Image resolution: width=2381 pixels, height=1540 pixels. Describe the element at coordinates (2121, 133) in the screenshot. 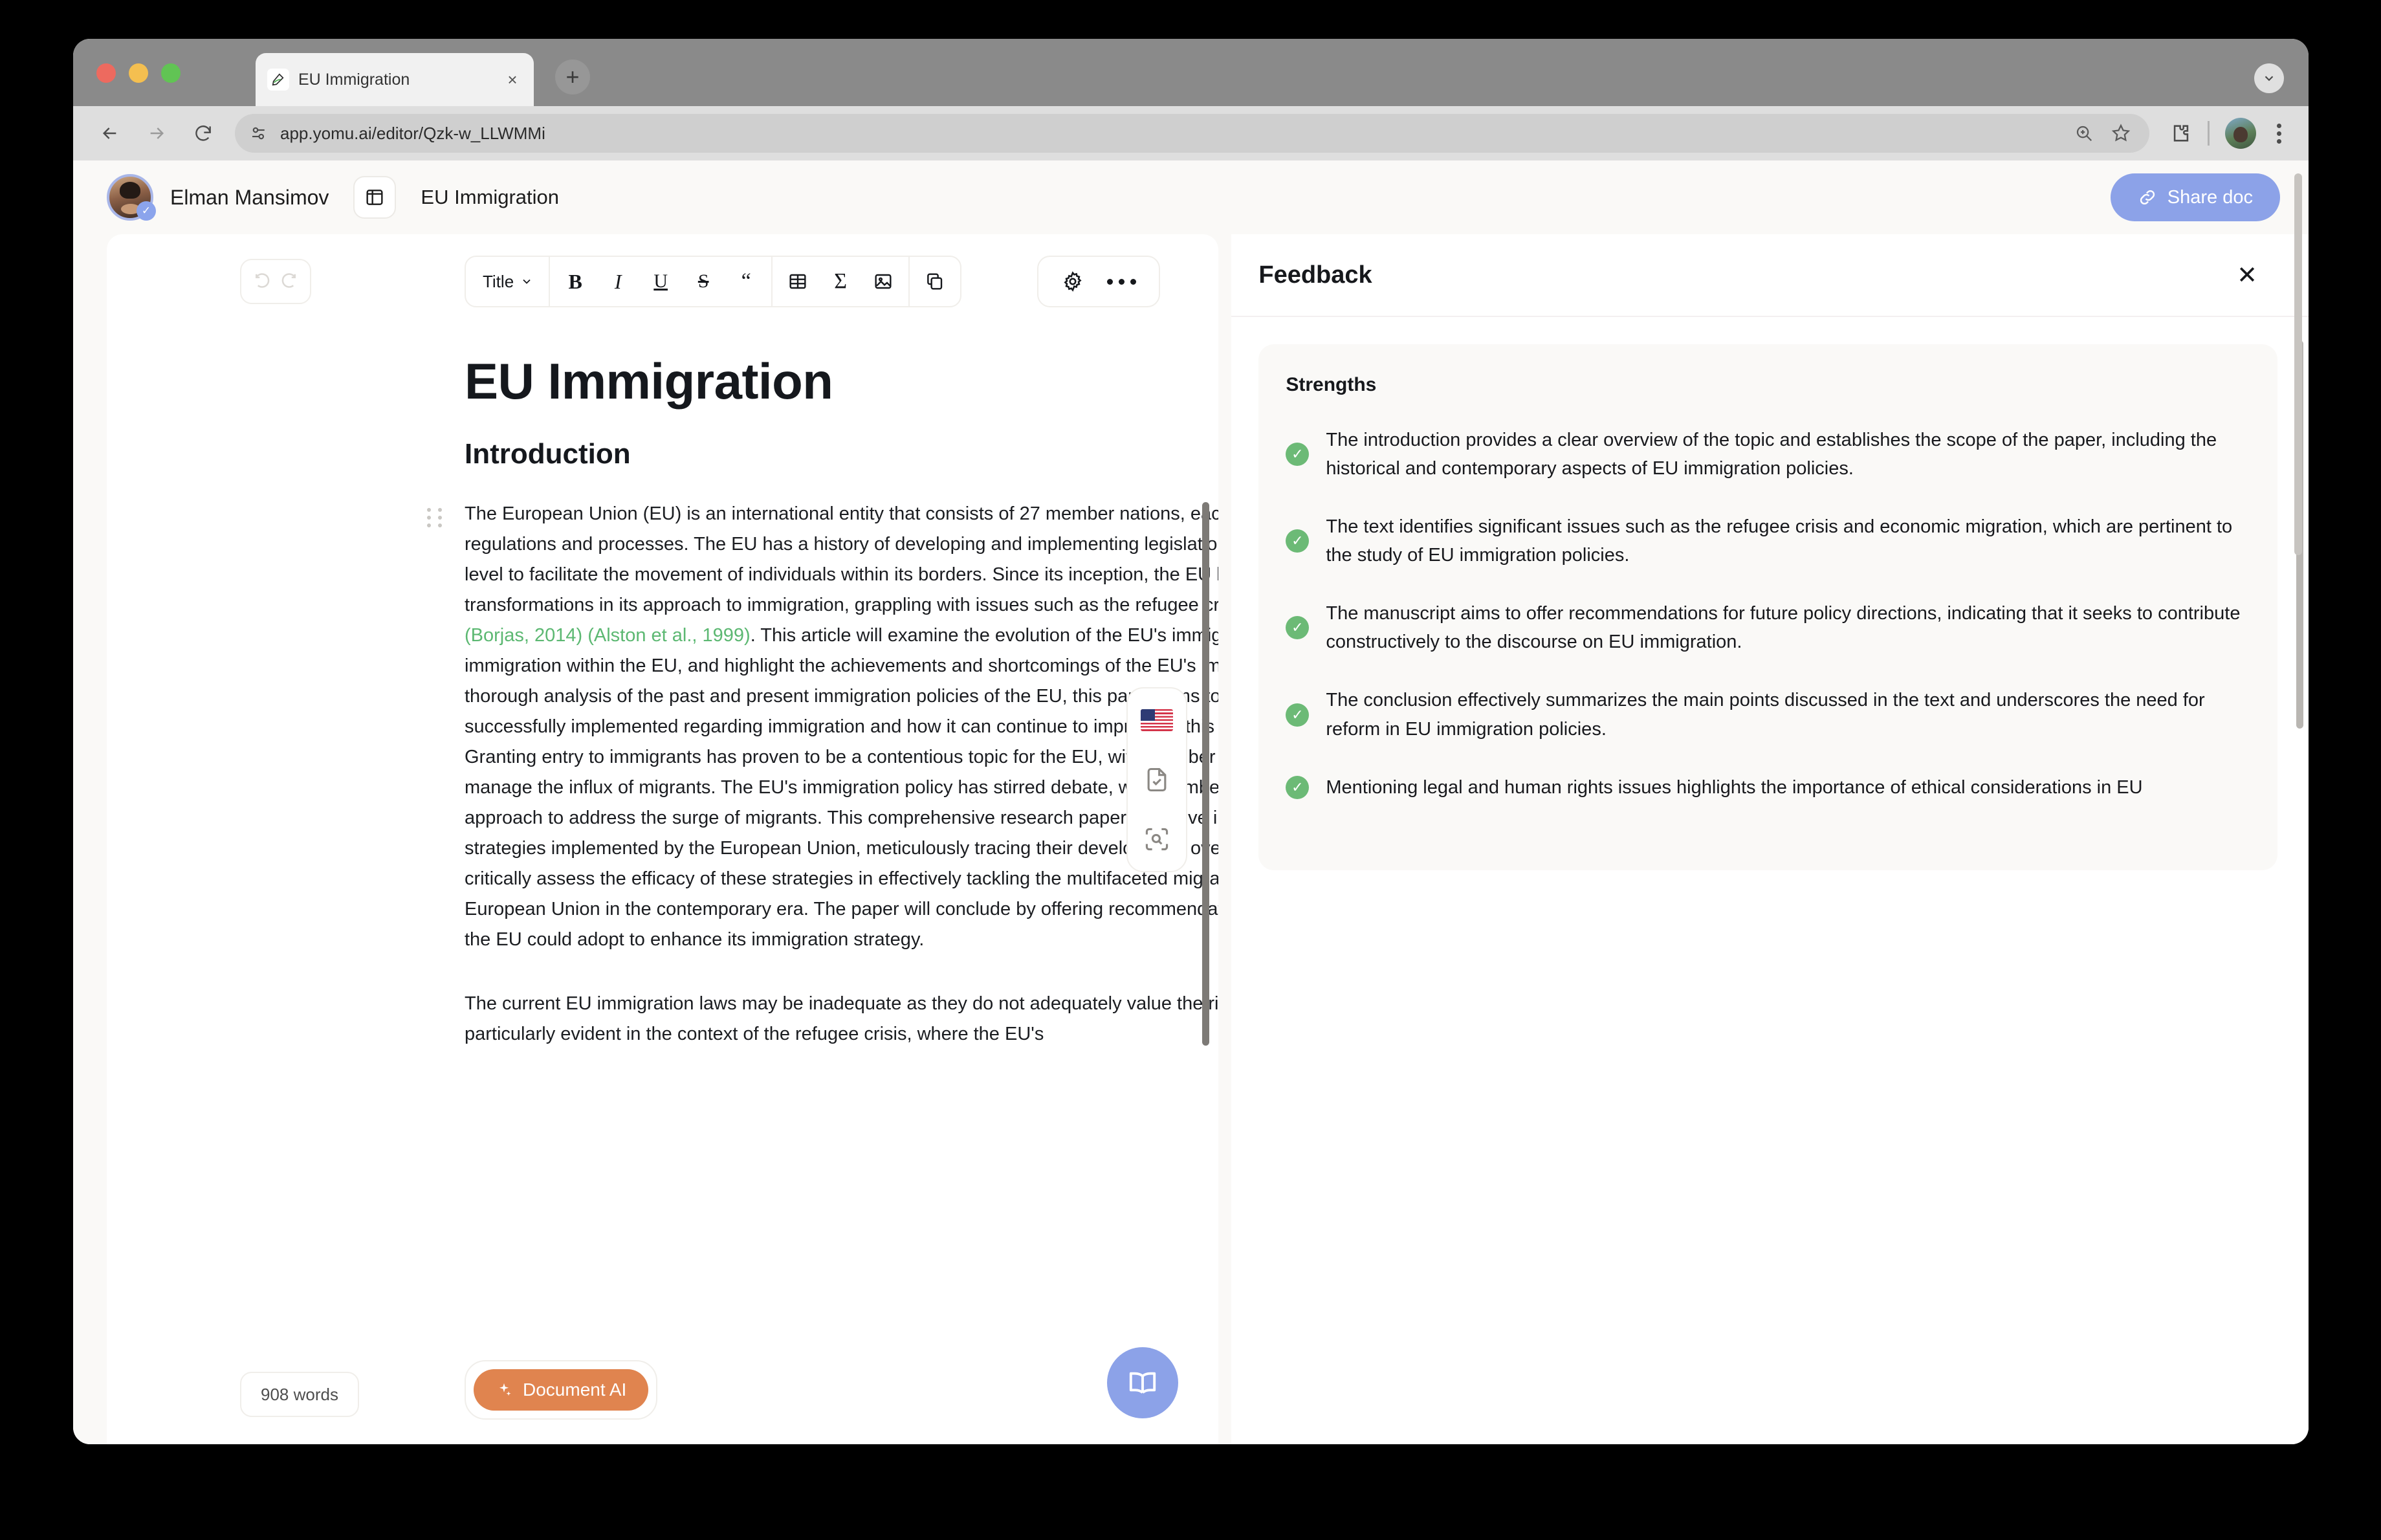

I see `bookmark-star-icon` at that location.